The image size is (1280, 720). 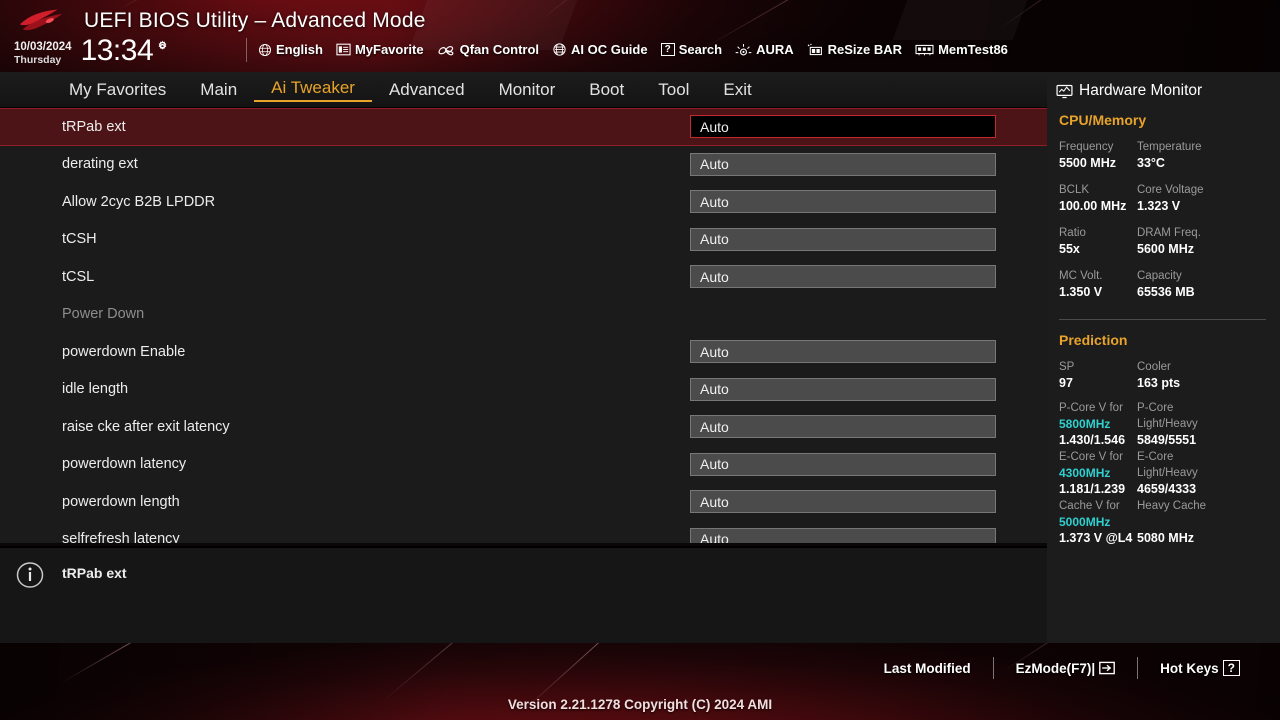 What do you see at coordinates (146, 426) in the screenshot?
I see `settings-row-label: raise cke after exit latency` at bounding box center [146, 426].